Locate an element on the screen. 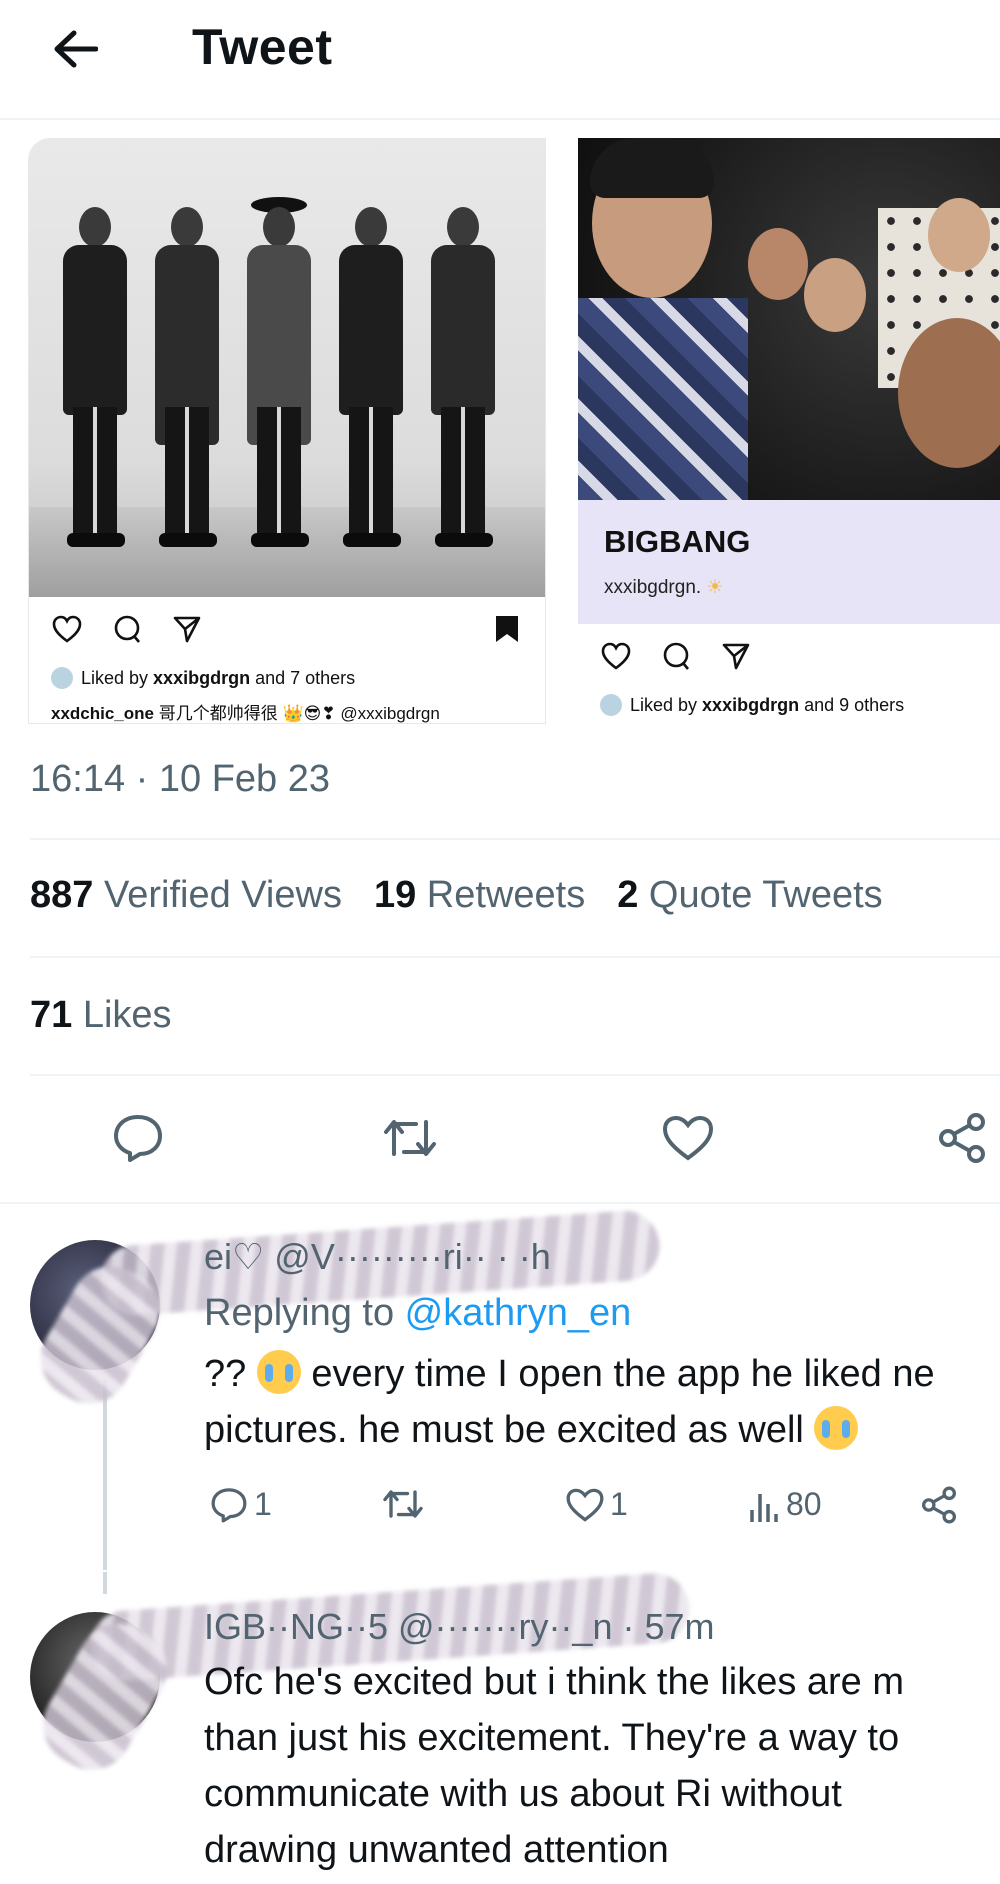 The height and width of the screenshot is (1884, 1000). profile-handle: xxxibgdrgn. ☀ is located at coordinates (664, 587).